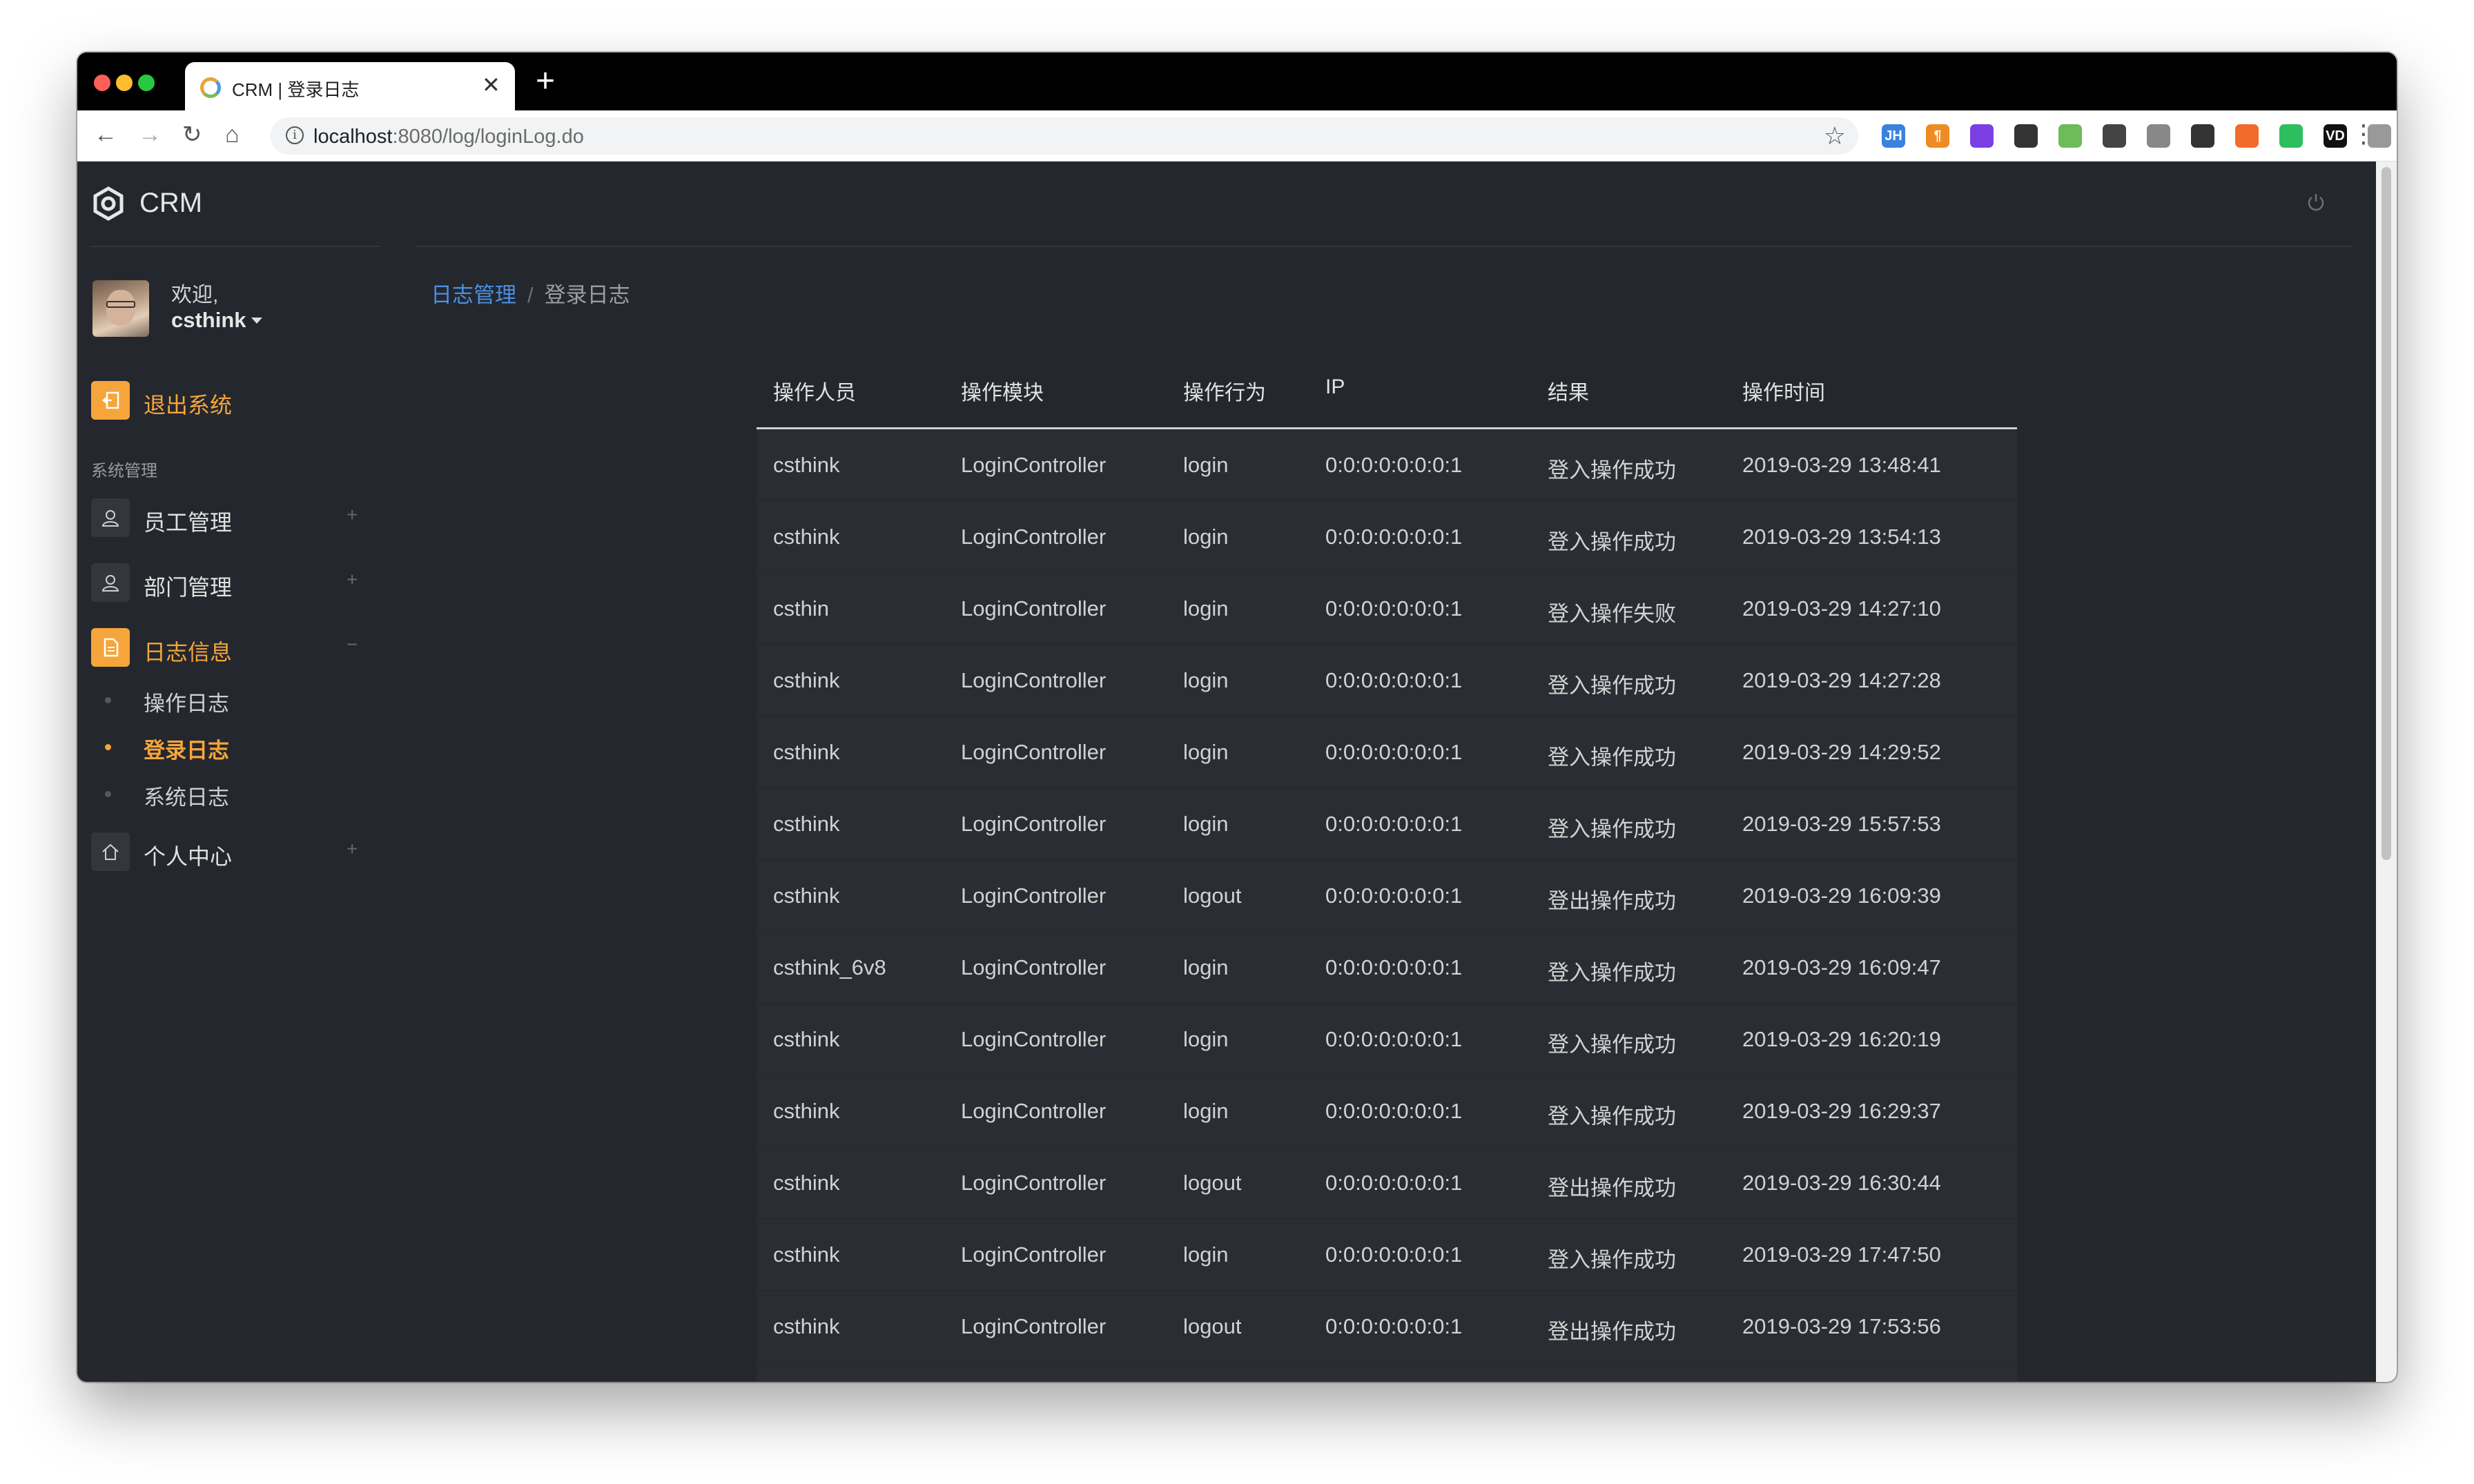  Describe the element at coordinates (2114, 136) in the screenshot. I see `picker-icon` at that location.